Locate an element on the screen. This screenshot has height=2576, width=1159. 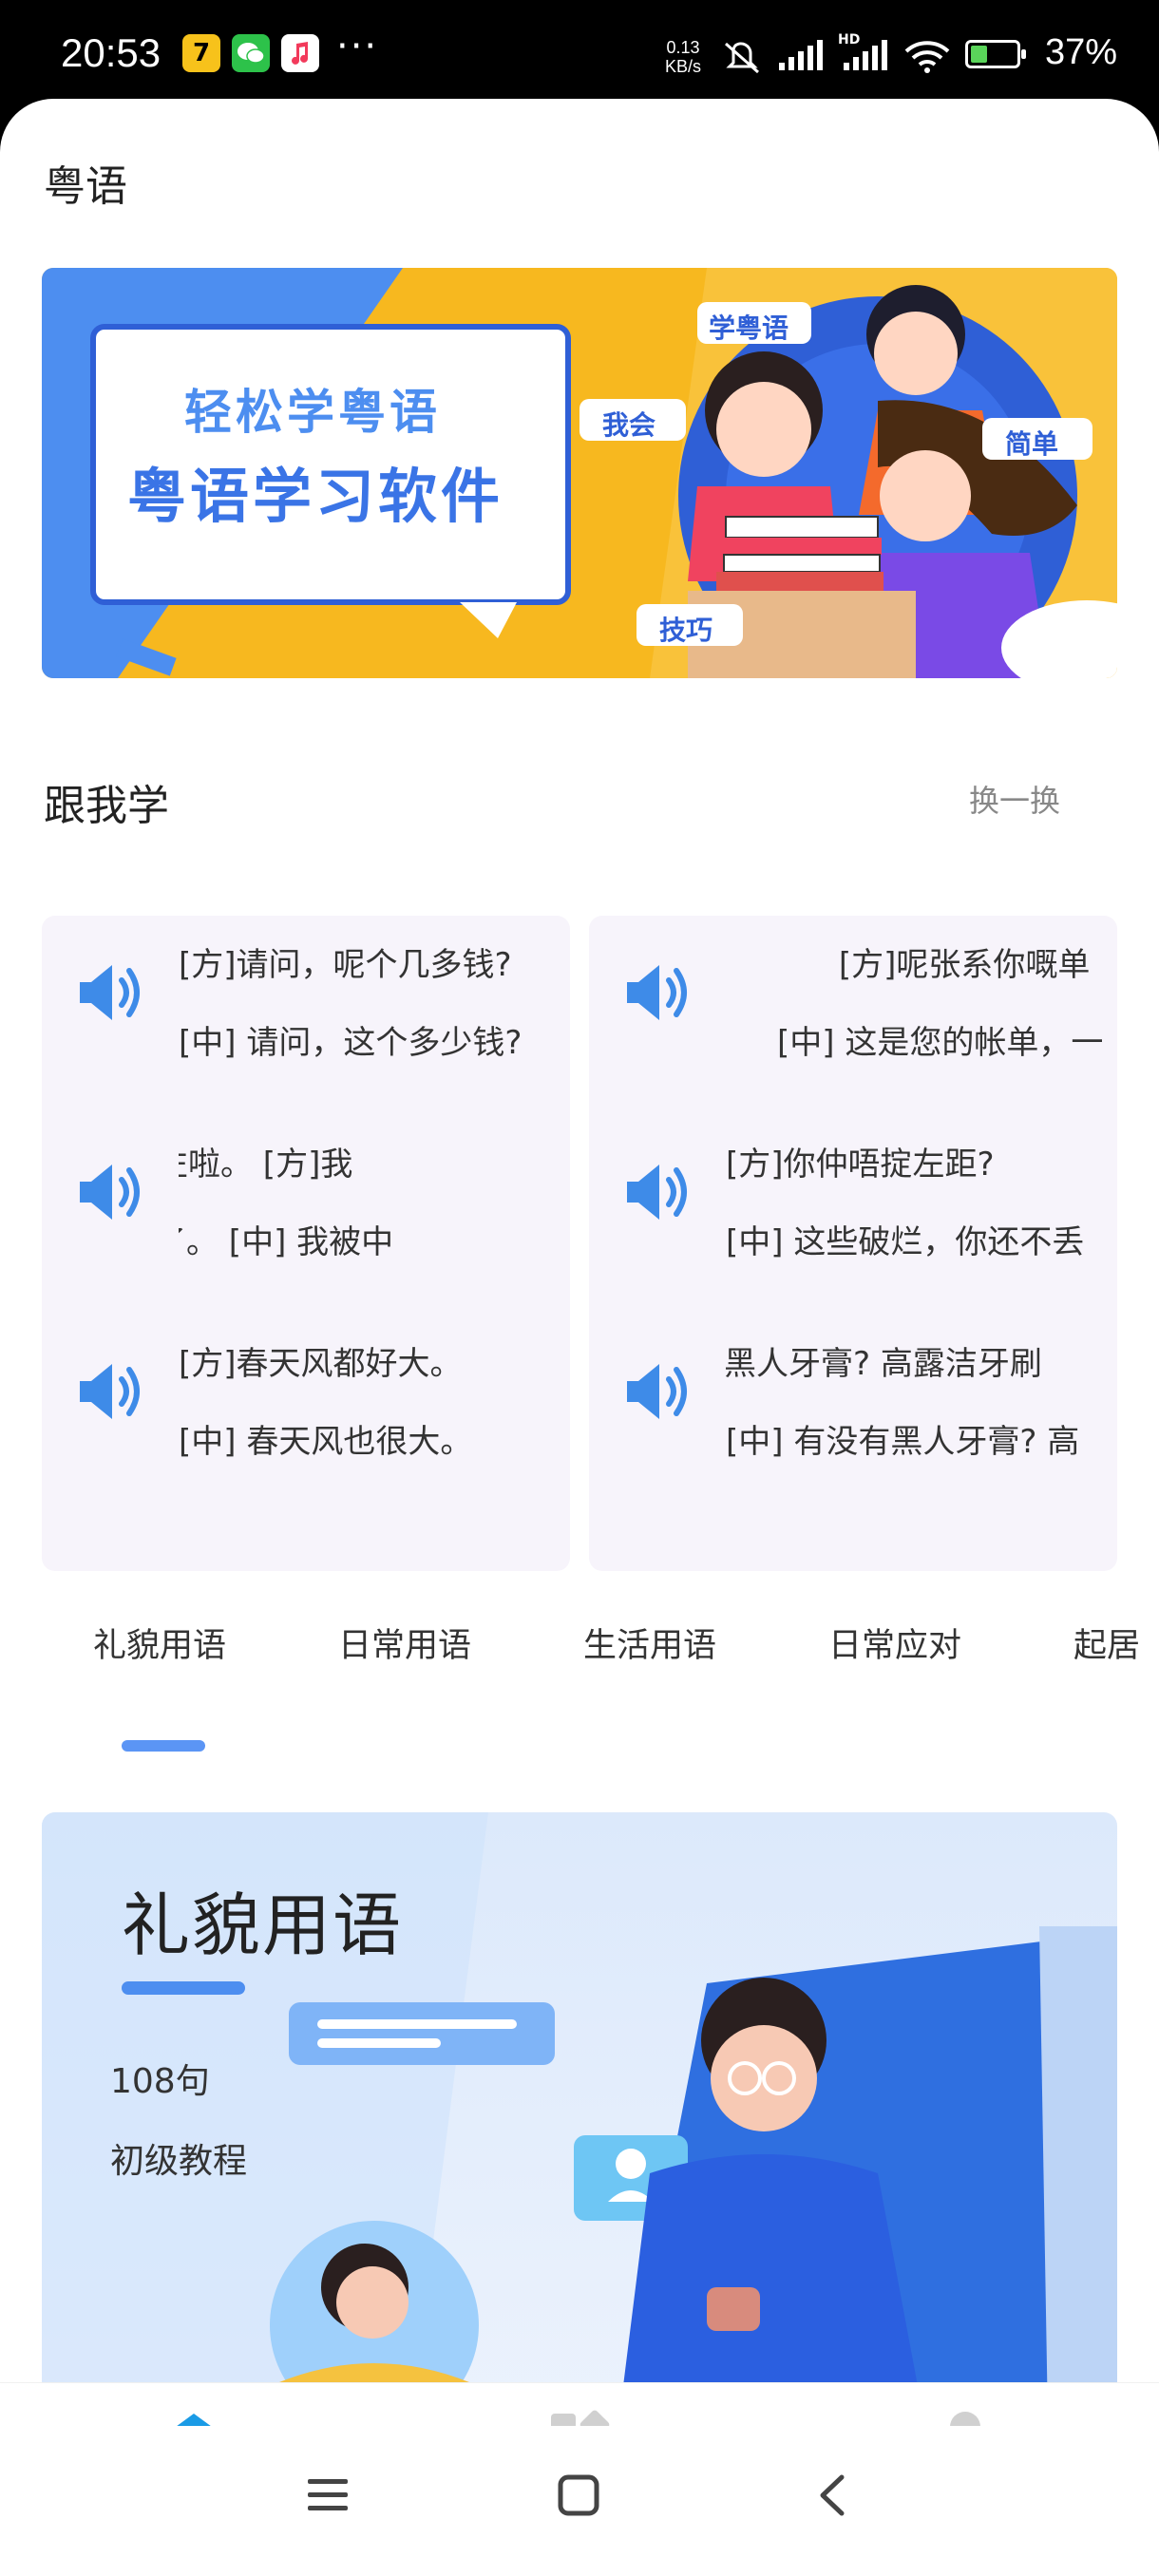
promo-banner: 轻松学粤语 粤语学习软件 学粤语 我会 简单 技巧 is located at coordinates (579, 473).